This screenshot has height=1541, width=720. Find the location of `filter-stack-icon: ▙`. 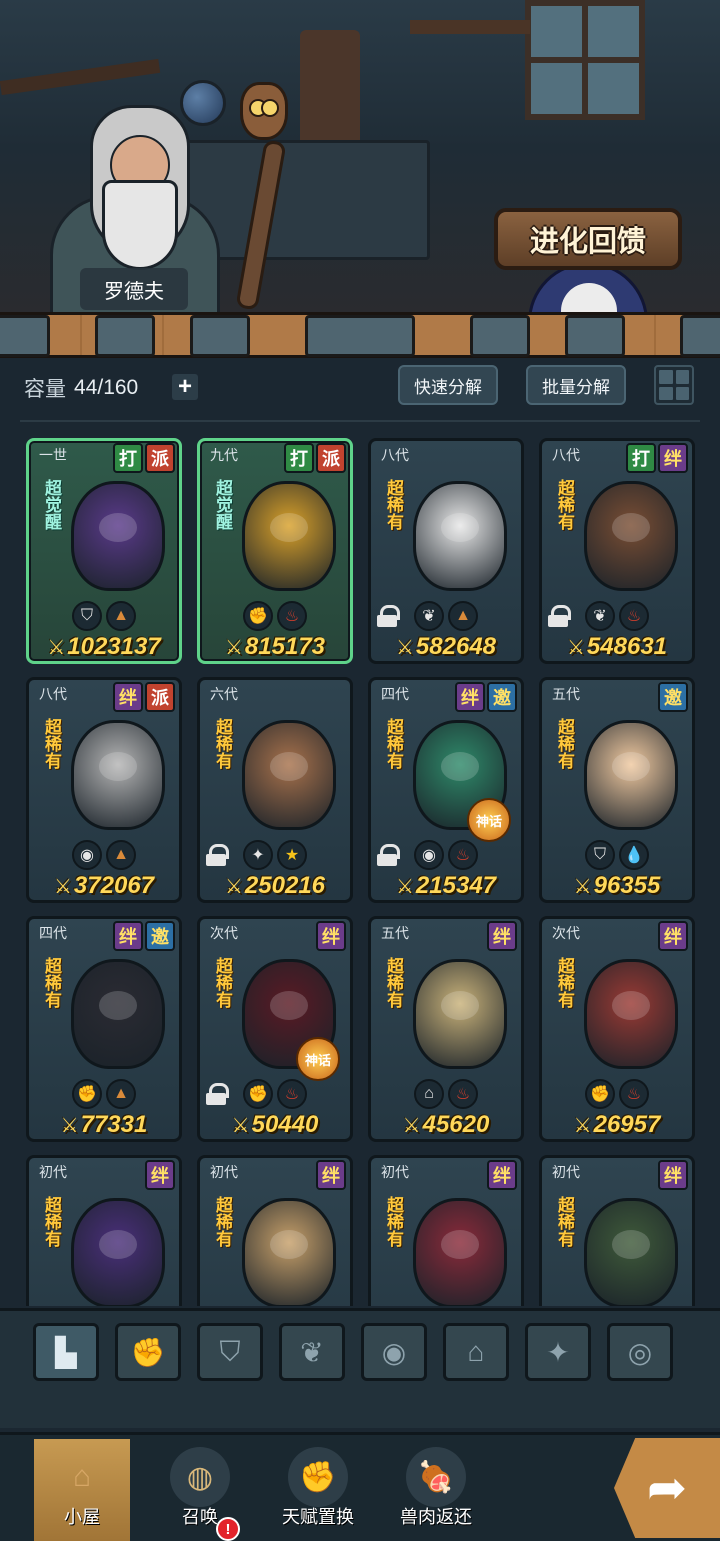

filter-stack-icon: ▙ is located at coordinates (66, 1352).